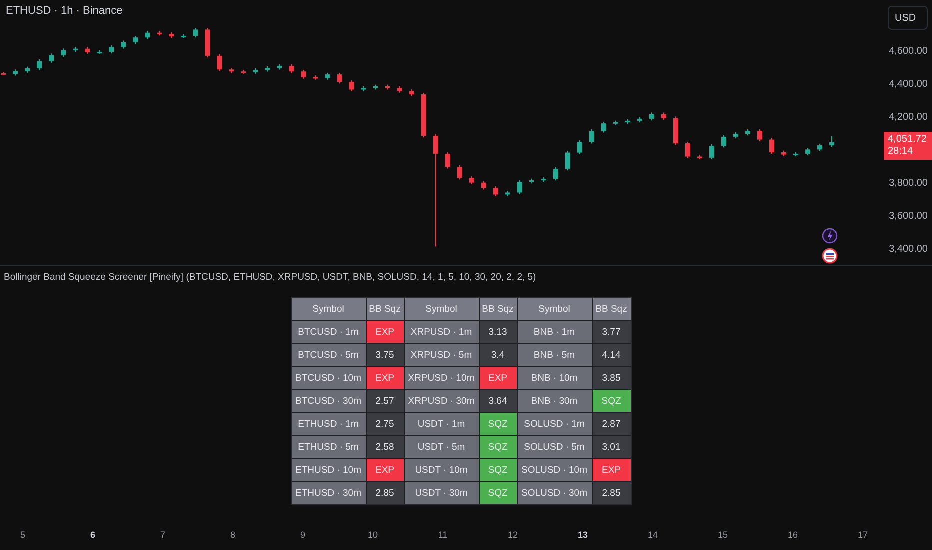 The height and width of the screenshot is (550, 932). What do you see at coordinates (862, 535) in the screenshot?
I see `time-label: 17` at bounding box center [862, 535].